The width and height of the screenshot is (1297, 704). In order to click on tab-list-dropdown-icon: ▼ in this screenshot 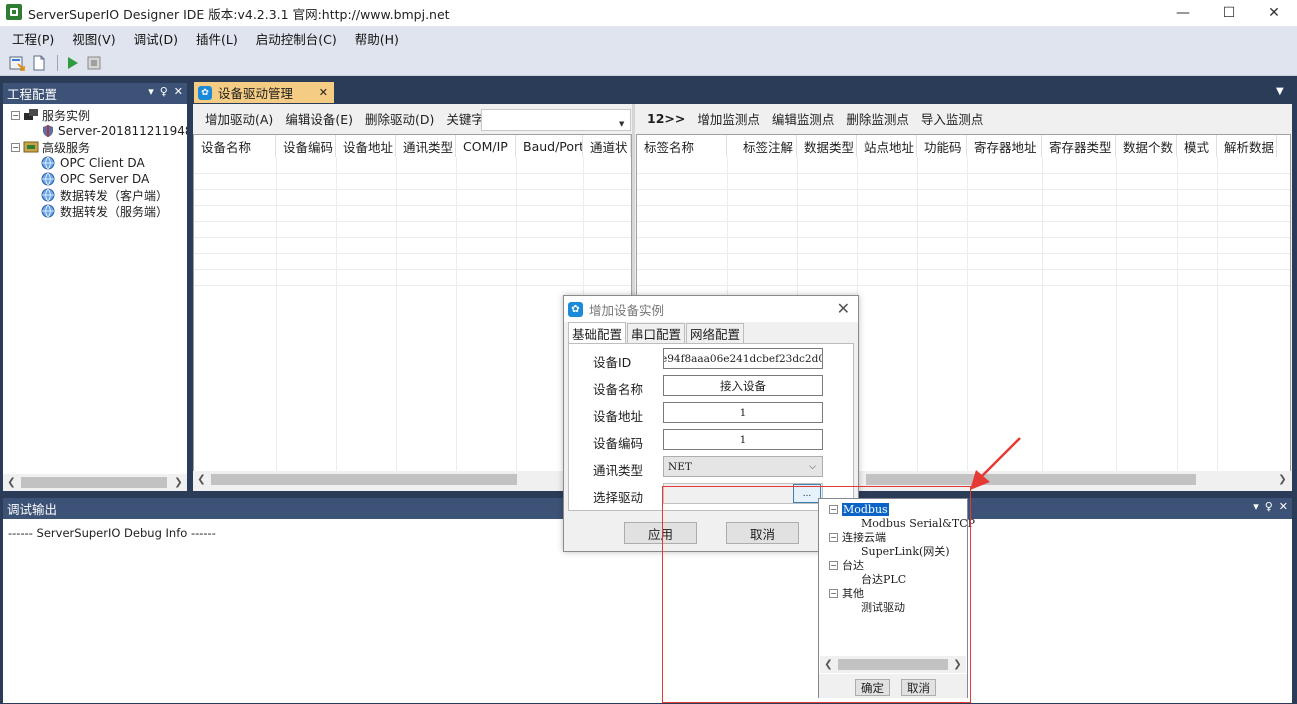, I will do `click(1280, 91)`.